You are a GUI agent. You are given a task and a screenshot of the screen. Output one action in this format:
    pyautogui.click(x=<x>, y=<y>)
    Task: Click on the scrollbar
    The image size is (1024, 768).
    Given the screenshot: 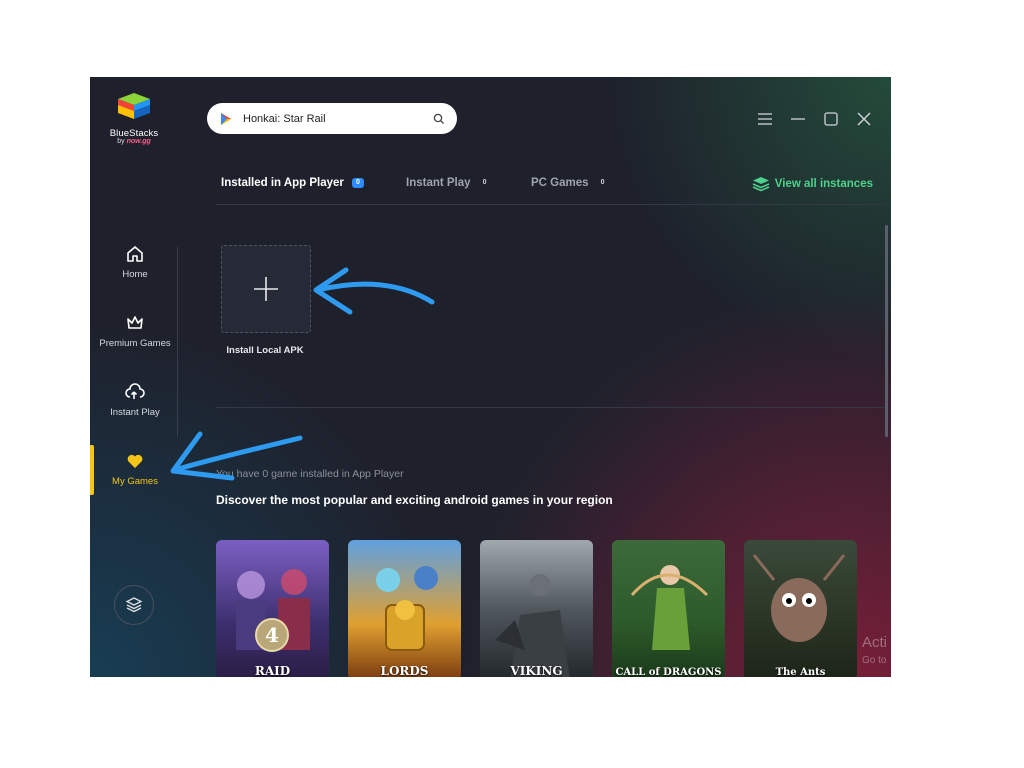 What is the action you would take?
    pyautogui.click(x=886, y=331)
    